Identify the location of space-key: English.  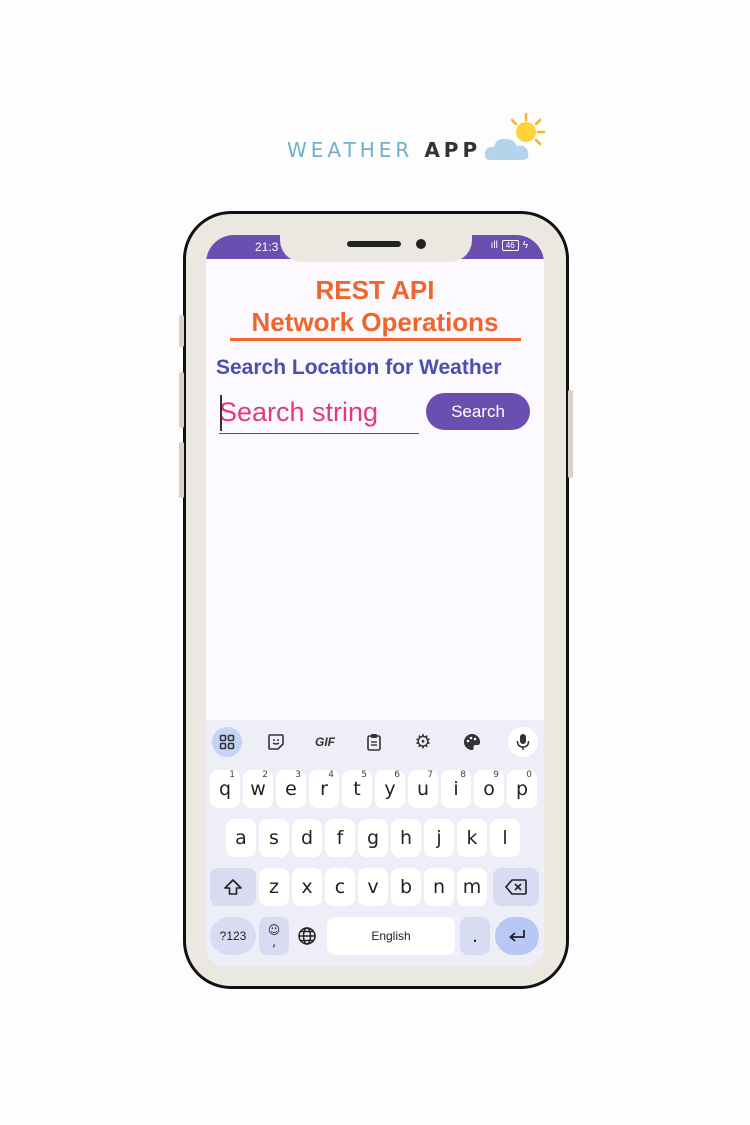
(391, 936).